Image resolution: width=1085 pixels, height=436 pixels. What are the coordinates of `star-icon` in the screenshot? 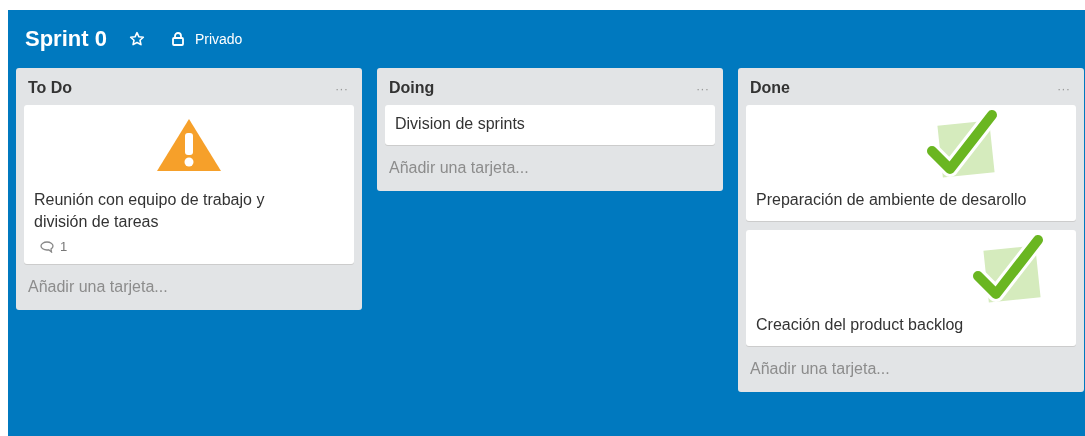 It's located at (136, 39).